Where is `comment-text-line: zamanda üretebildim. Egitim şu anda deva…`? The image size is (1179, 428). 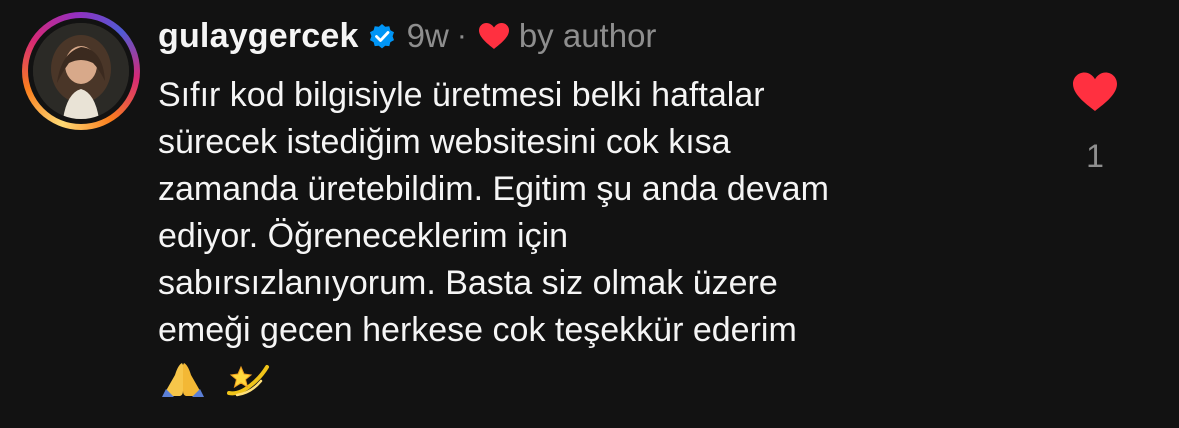 comment-text-line: zamanda üretebildim. Egitim şu anda deva… is located at coordinates (493, 189).